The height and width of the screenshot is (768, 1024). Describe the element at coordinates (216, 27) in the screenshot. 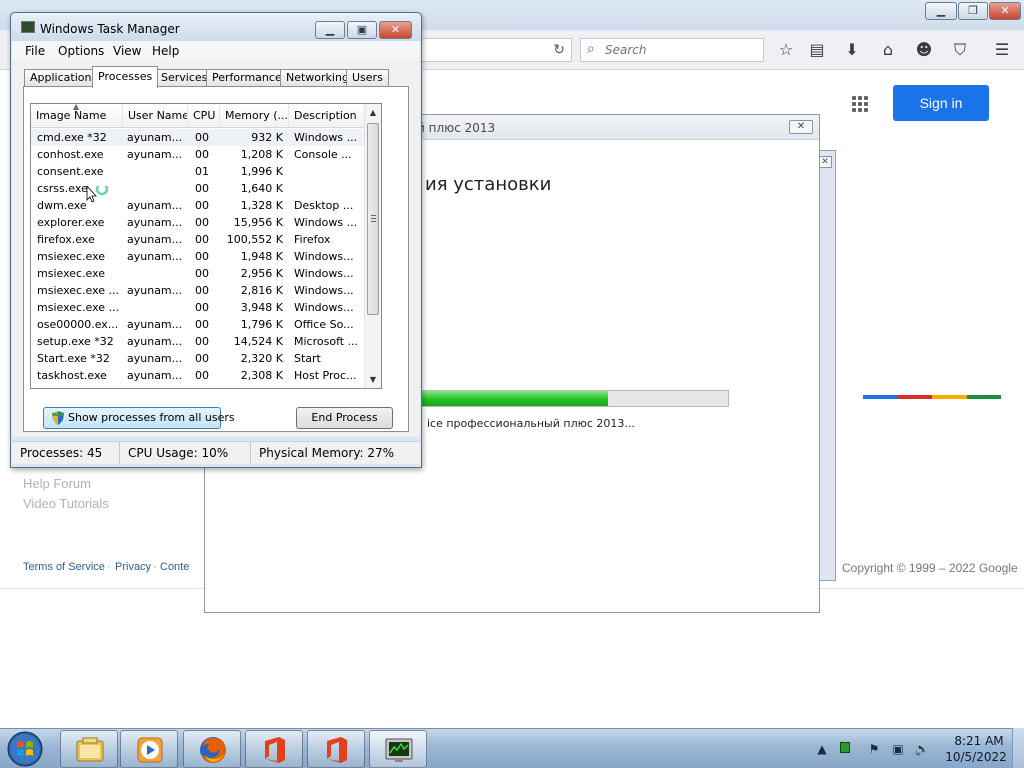

I see `task-manager-titlebar: Windows Task Manager ▁ ▣ ✕` at that location.